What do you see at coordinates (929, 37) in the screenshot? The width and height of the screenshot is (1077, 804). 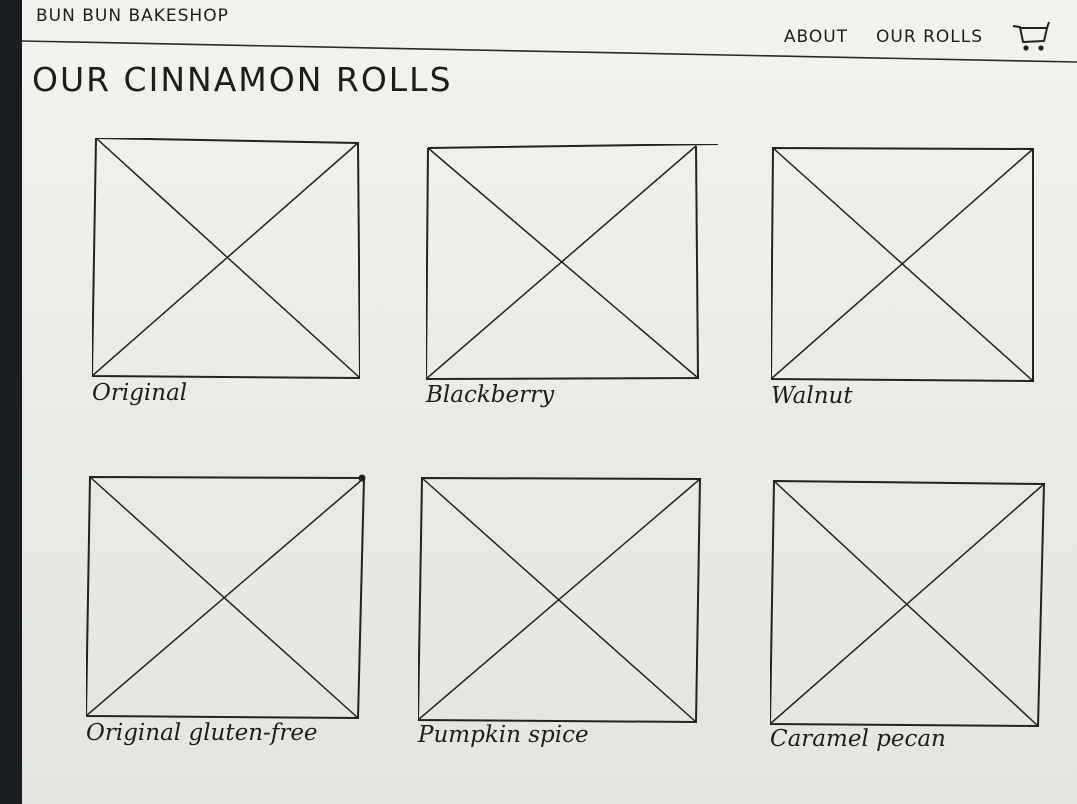 I see `nav-our-rolls-link: OUR ROLLS` at bounding box center [929, 37].